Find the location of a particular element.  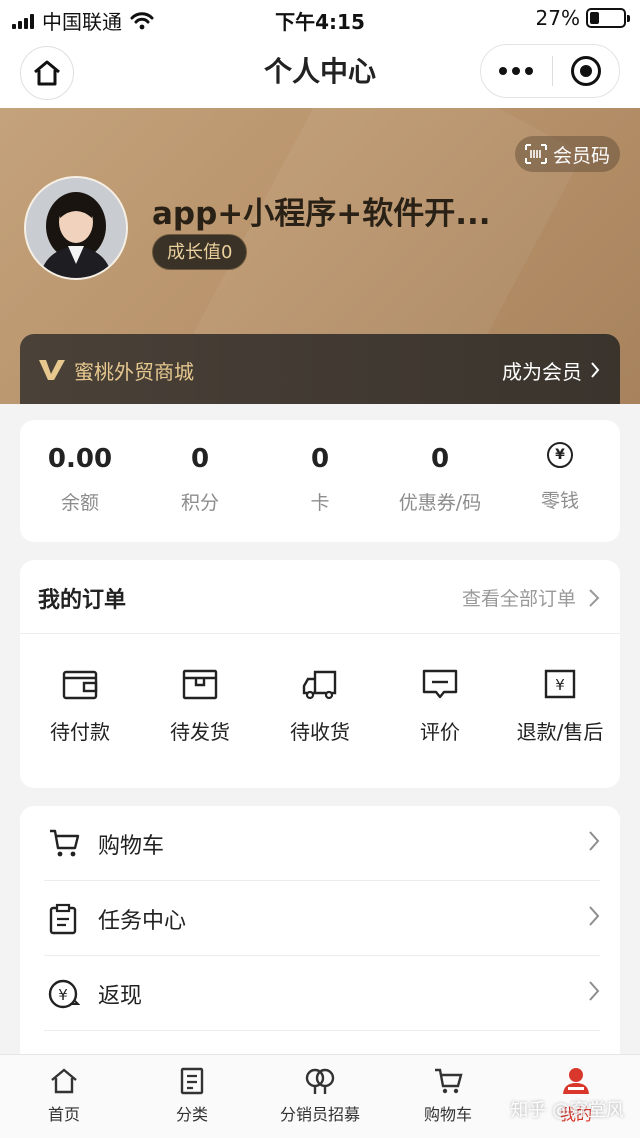

target-icon is located at coordinates (585, 71).